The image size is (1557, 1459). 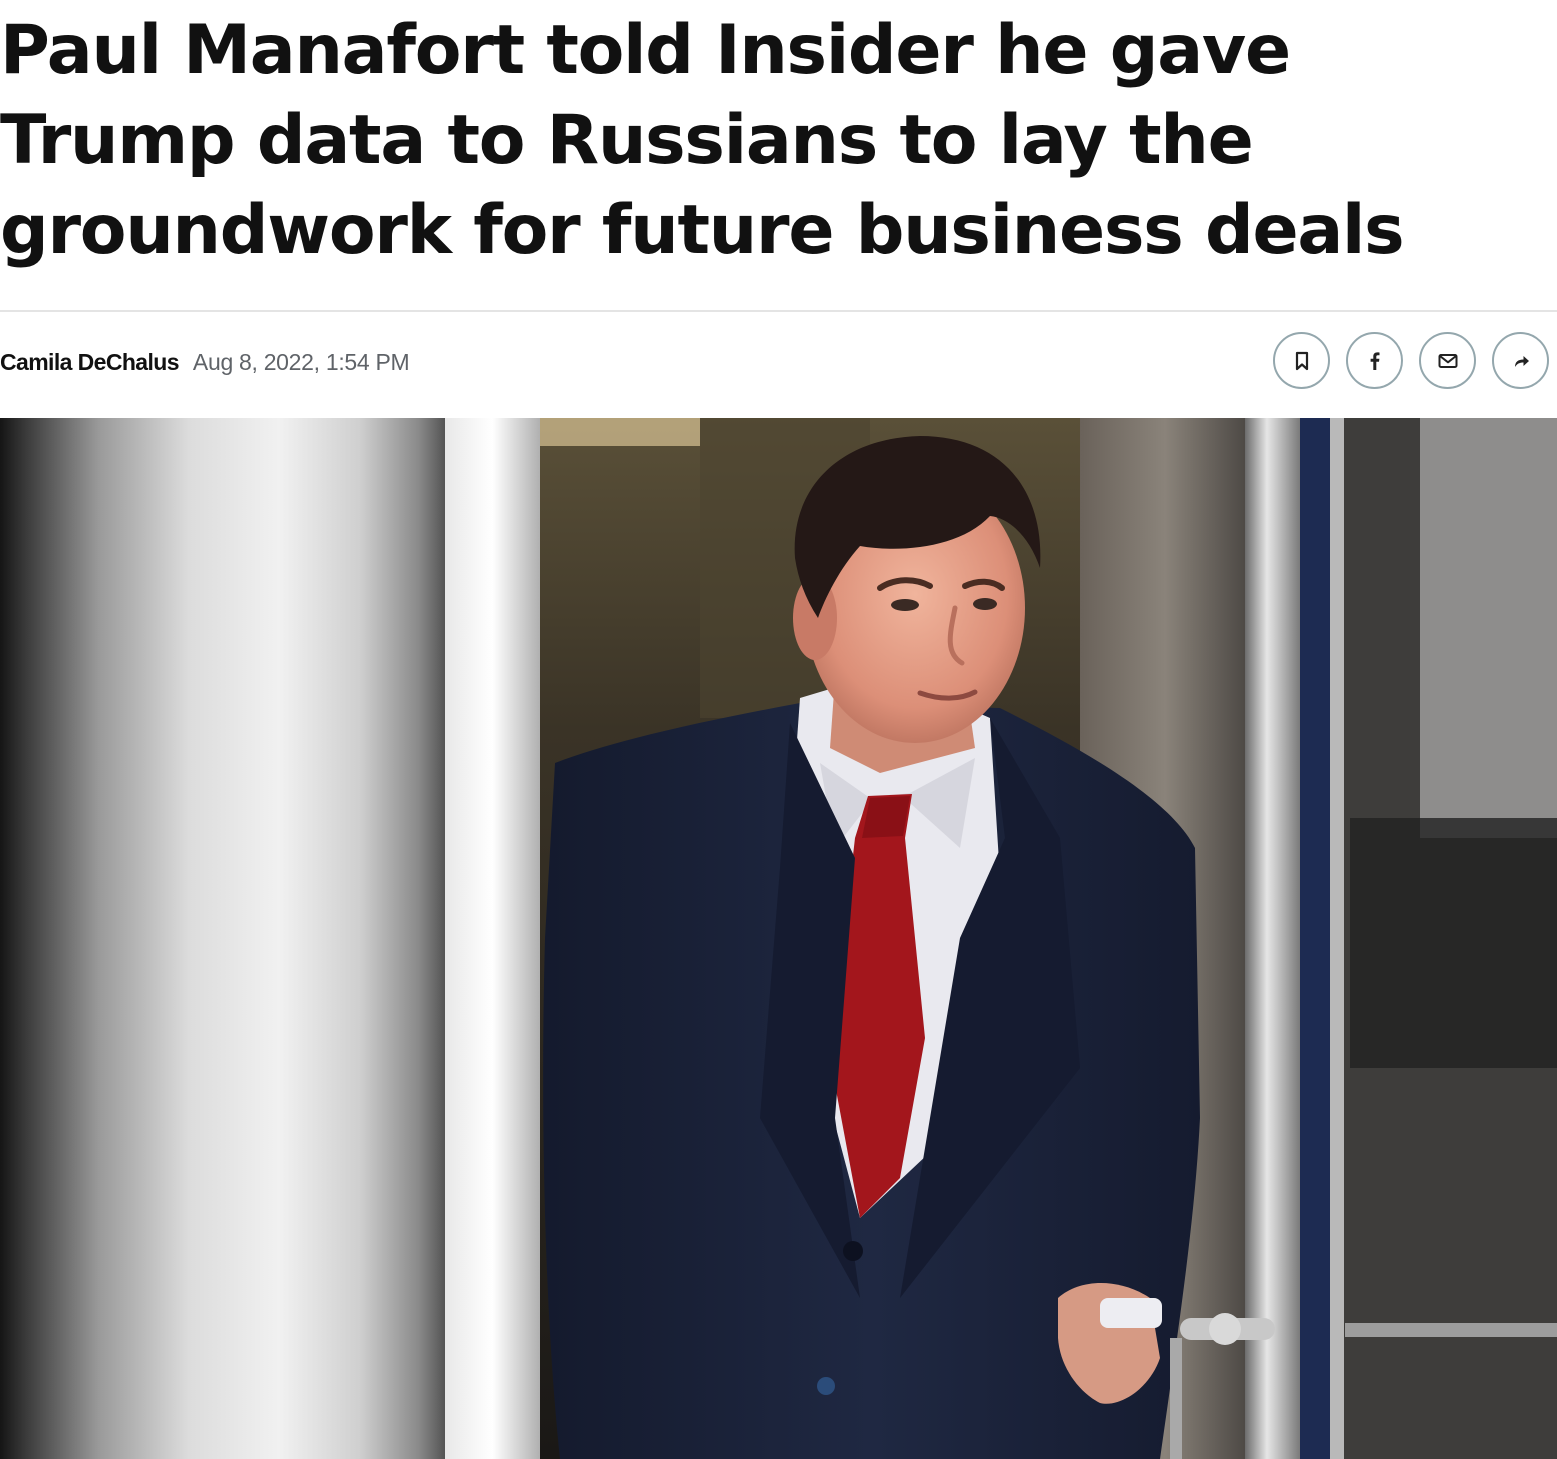 I want to click on email-icon, so click(x=1448, y=361).